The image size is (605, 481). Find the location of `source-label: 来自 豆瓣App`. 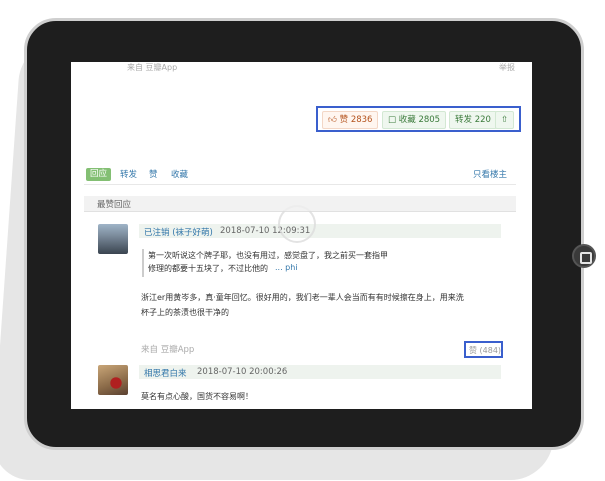

source-label: 来自 豆瓣App is located at coordinates (152, 67).